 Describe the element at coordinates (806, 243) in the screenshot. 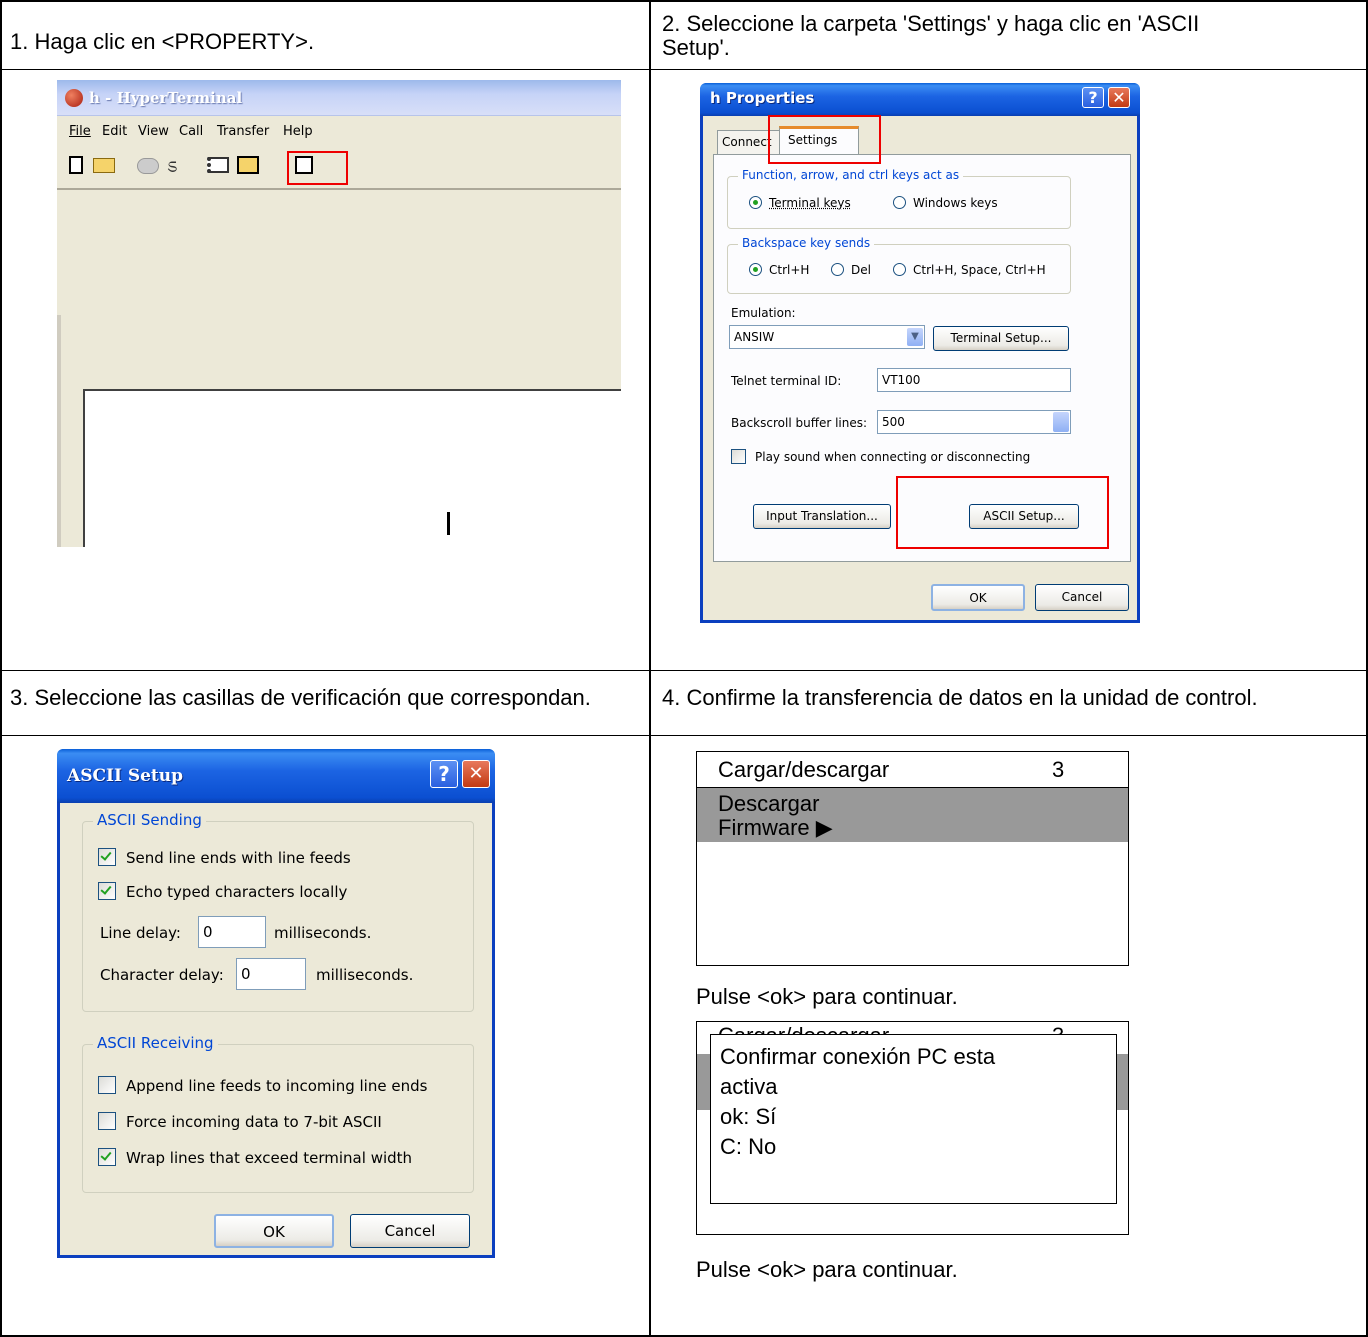

I see `backspace-group-label: Backspace key sends` at that location.